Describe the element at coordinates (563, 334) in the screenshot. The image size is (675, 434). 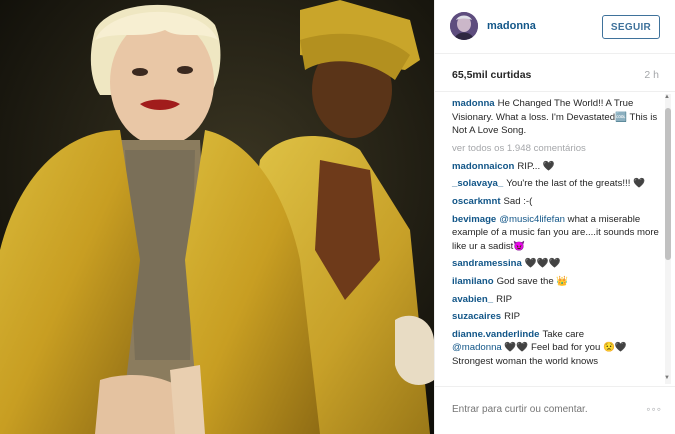
I see `comment-text: Take care` at that location.